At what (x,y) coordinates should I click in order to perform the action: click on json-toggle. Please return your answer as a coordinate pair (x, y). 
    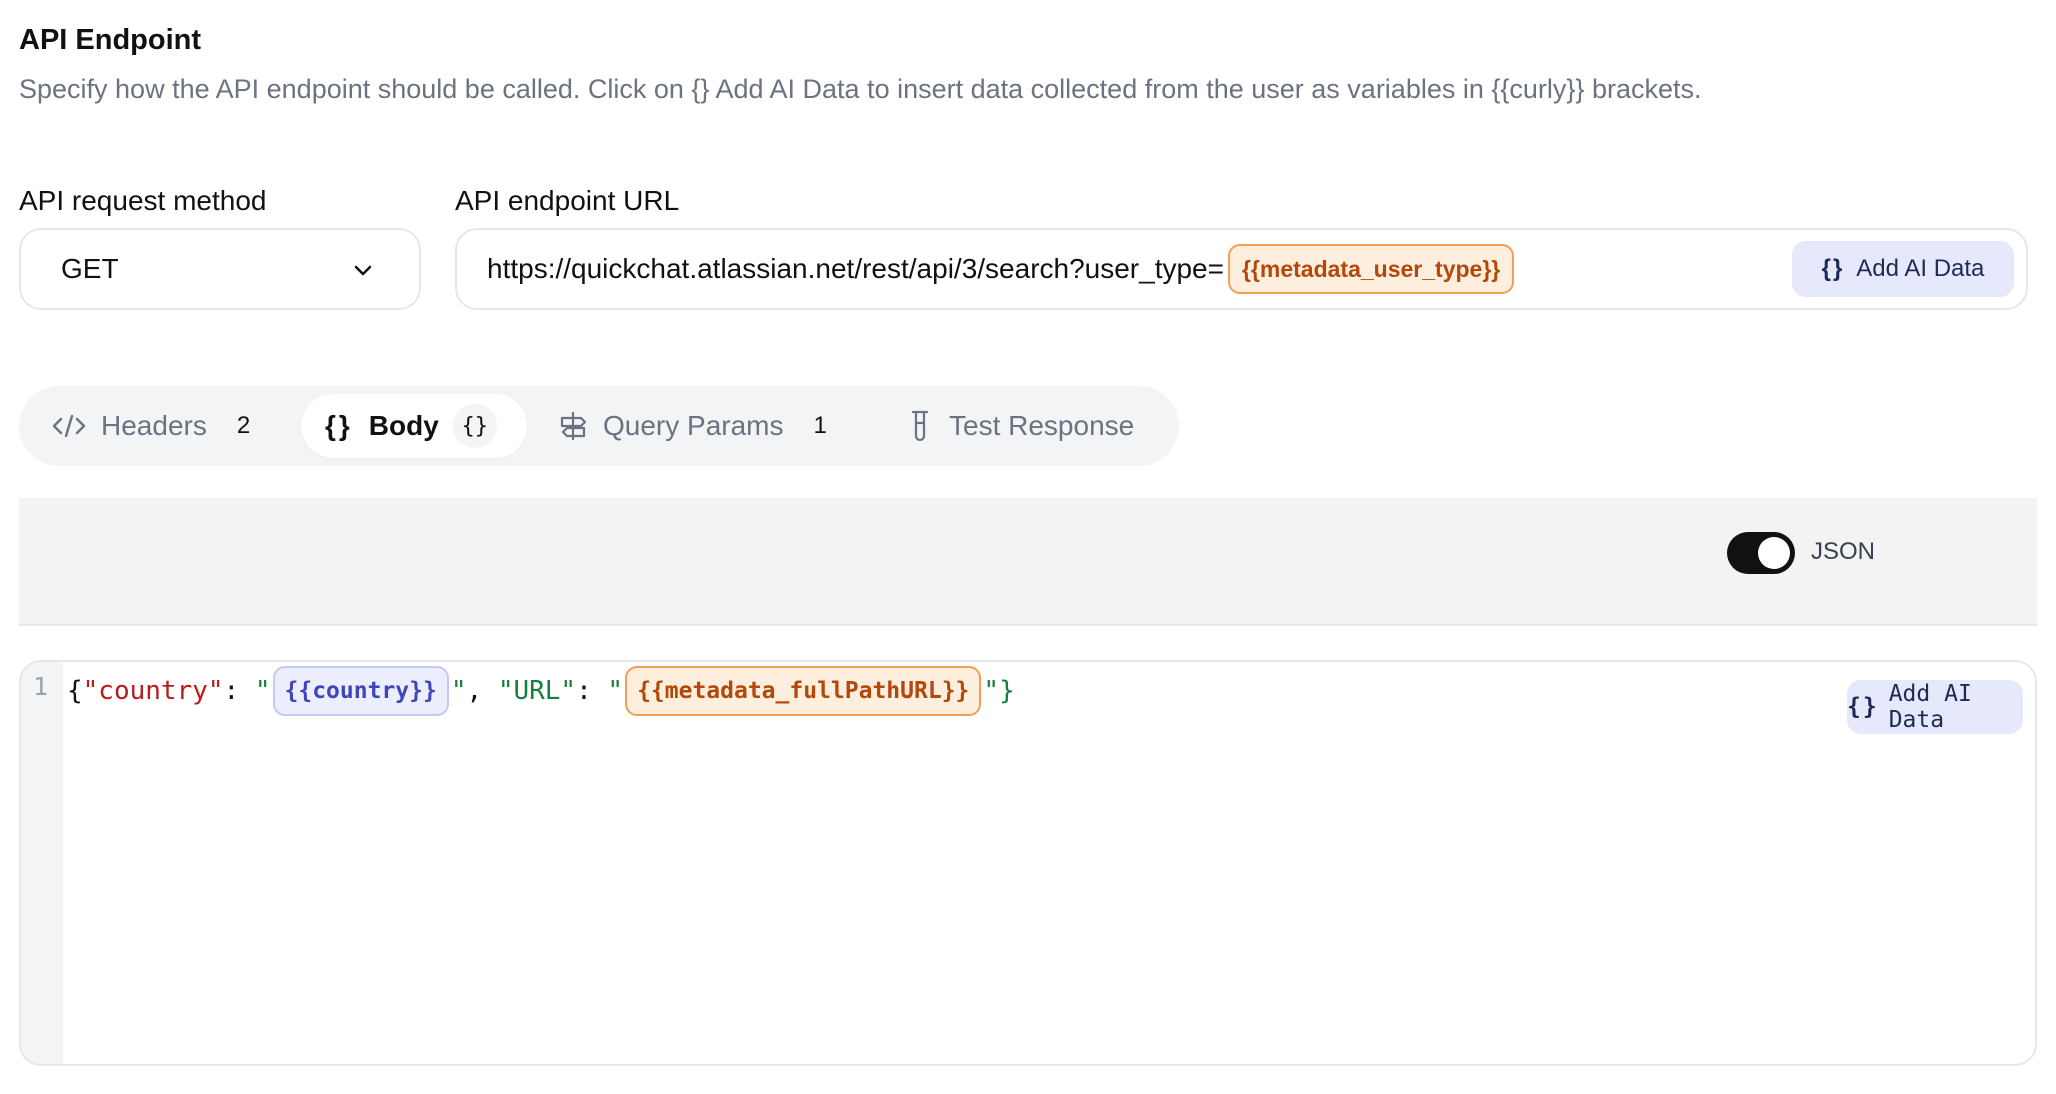
    Looking at the image, I should click on (1761, 553).